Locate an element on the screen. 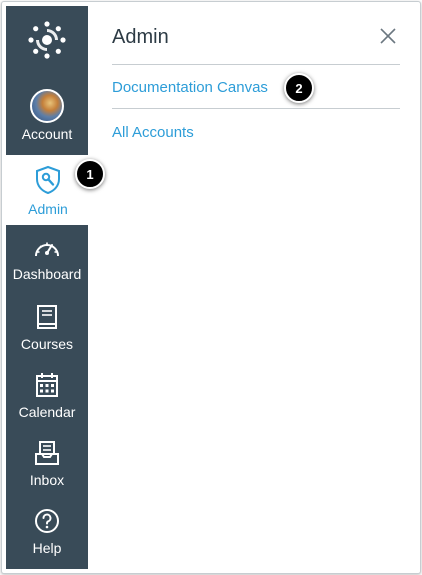 This screenshot has height=575, width=422. canvas-logo-icon is located at coordinates (47, 42).